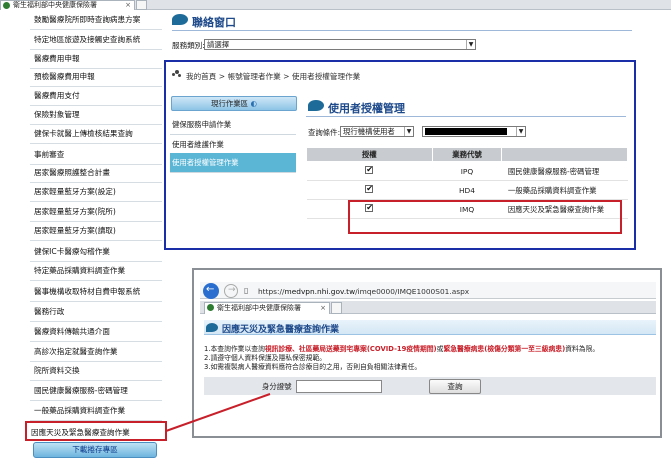  Describe the element at coordinates (96, 411) in the screenshot. I see `sidebar-item: 一般藥品採購資料調查作業` at that location.